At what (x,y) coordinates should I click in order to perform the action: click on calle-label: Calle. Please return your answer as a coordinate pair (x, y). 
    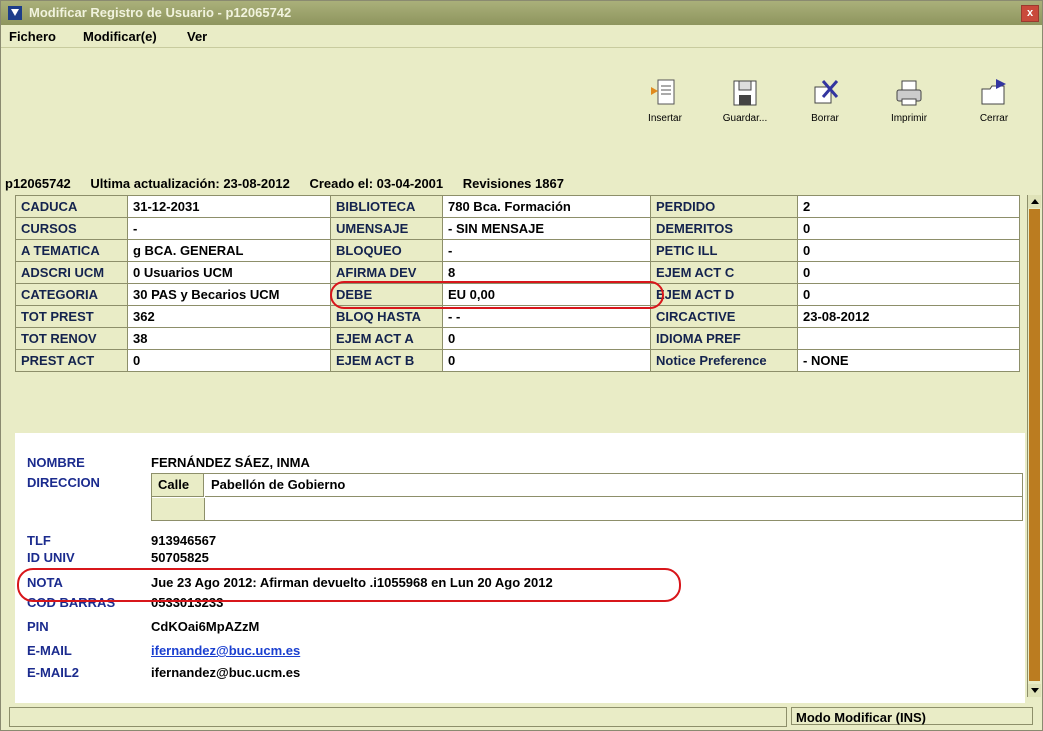
    Looking at the image, I should click on (178, 485).